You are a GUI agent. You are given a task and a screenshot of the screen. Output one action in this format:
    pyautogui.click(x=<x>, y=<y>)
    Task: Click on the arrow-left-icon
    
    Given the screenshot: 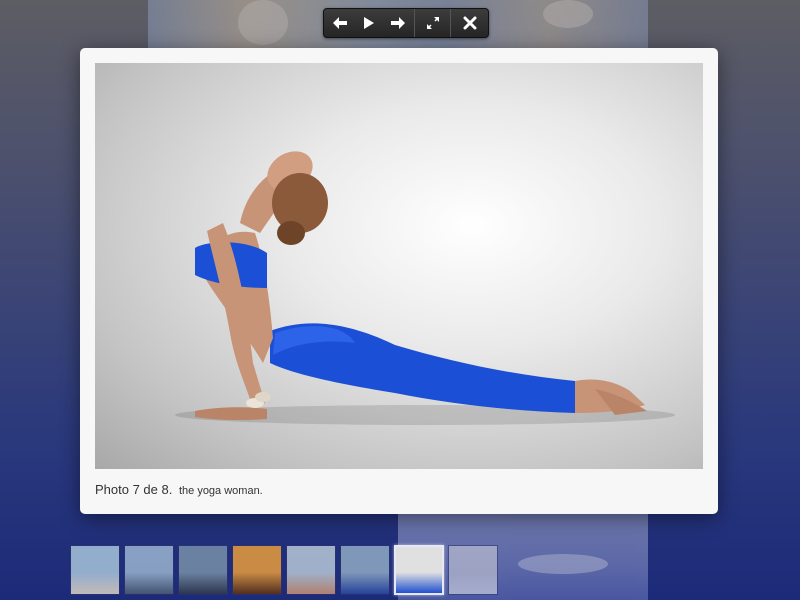 What is the action you would take?
    pyautogui.click(x=340, y=23)
    